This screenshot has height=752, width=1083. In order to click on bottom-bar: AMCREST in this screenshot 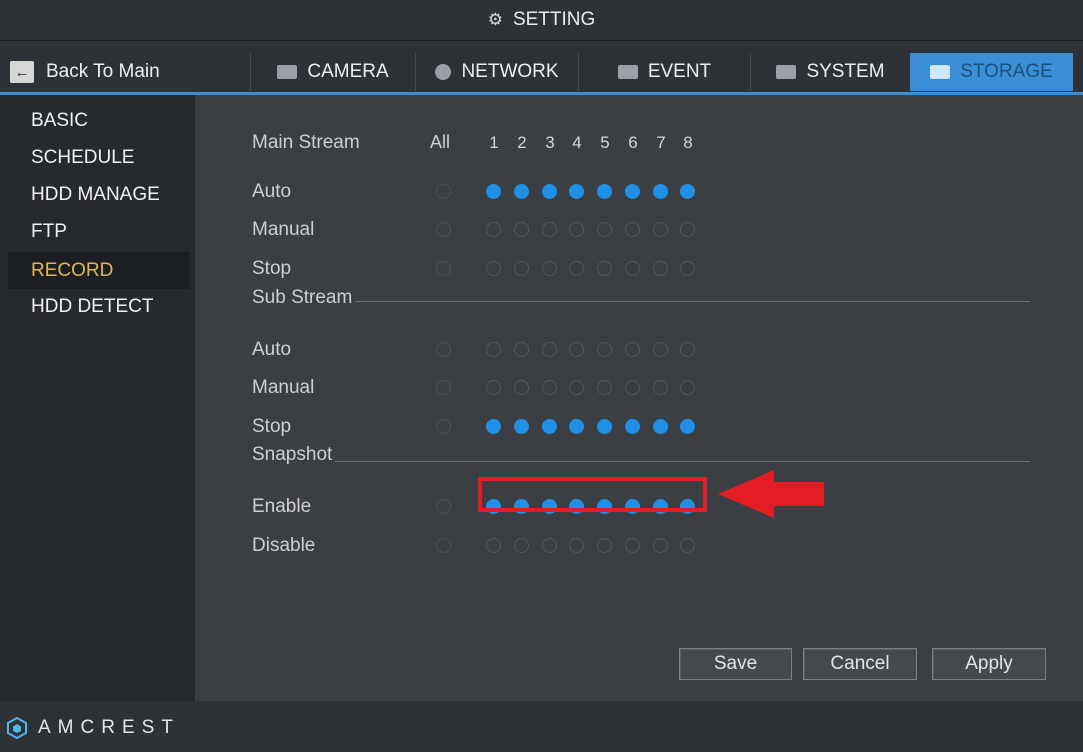, I will do `click(541, 726)`.